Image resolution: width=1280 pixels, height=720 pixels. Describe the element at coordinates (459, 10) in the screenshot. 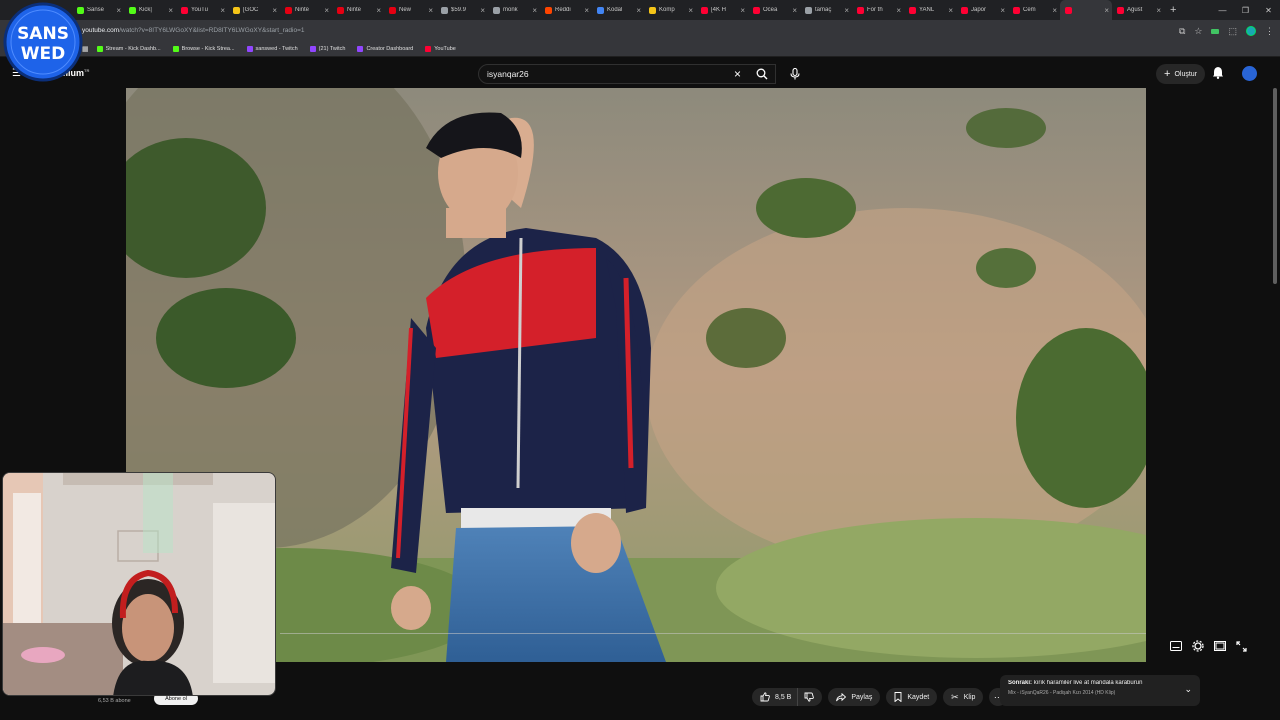

I see `tab-title: $59.9` at that location.